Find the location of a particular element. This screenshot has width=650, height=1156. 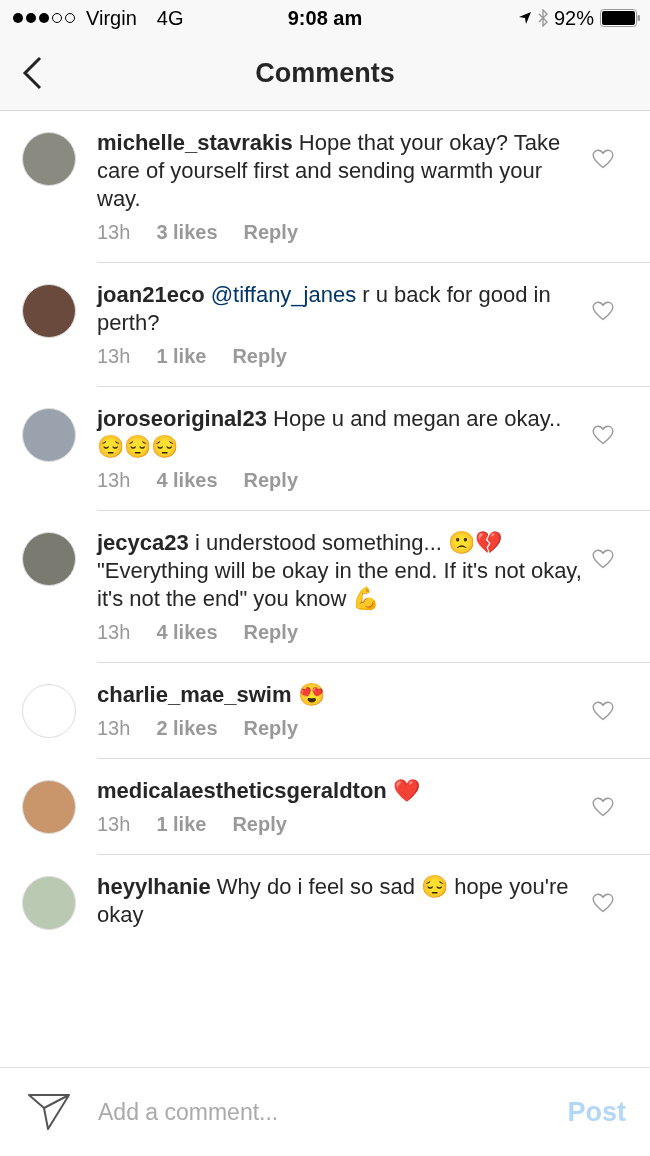

comment-text: jecyca23 i understood something... 🙁💔 "Everything will be okay in the end. If it's not okay, it's not the end" you know 💪 is located at coordinates (340, 571).